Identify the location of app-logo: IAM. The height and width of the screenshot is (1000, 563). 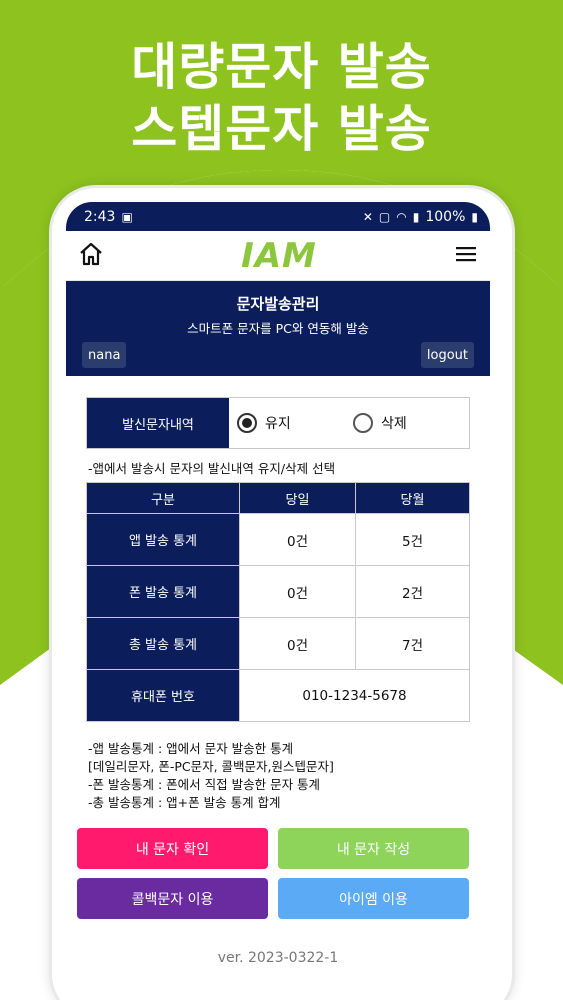
(279, 256).